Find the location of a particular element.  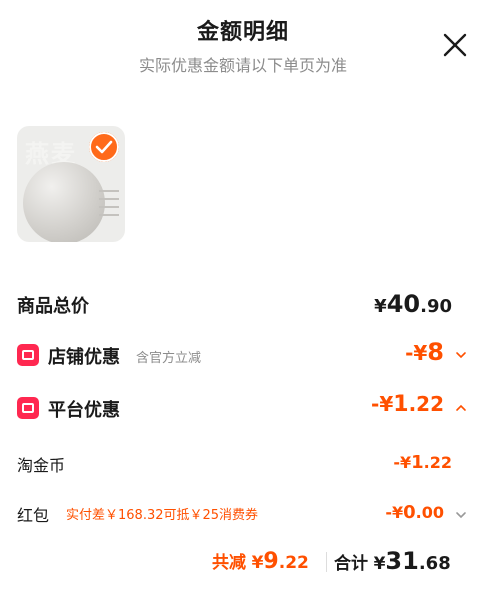

hongbao-amount: -¥0.00 is located at coordinates (414, 512).